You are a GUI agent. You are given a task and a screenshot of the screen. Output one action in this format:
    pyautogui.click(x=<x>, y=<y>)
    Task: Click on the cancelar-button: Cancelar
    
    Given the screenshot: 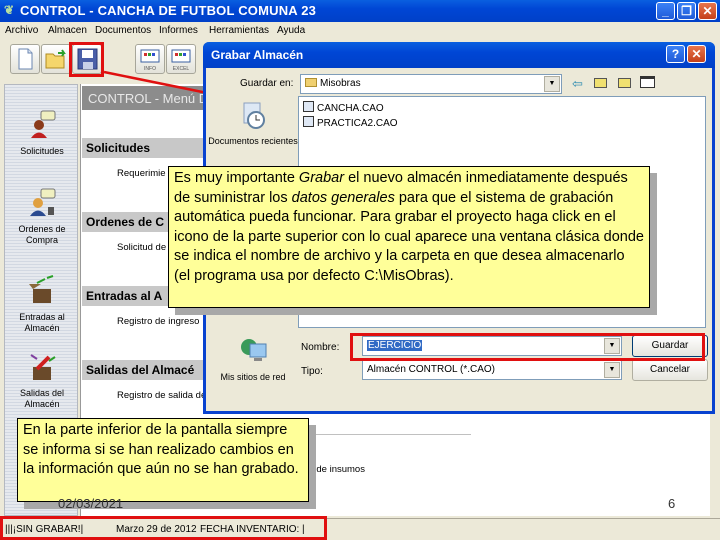 What is the action you would take?
    pyautogui.click(x=670, y=370)
    